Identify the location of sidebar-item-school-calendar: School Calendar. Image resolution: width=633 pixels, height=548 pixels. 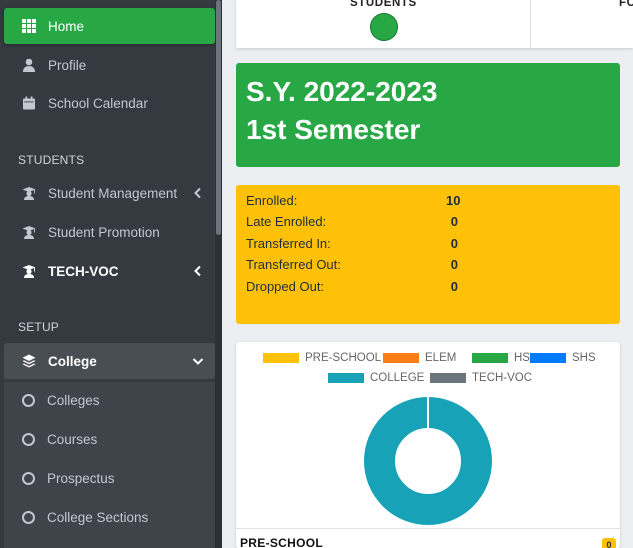
(109, 103).